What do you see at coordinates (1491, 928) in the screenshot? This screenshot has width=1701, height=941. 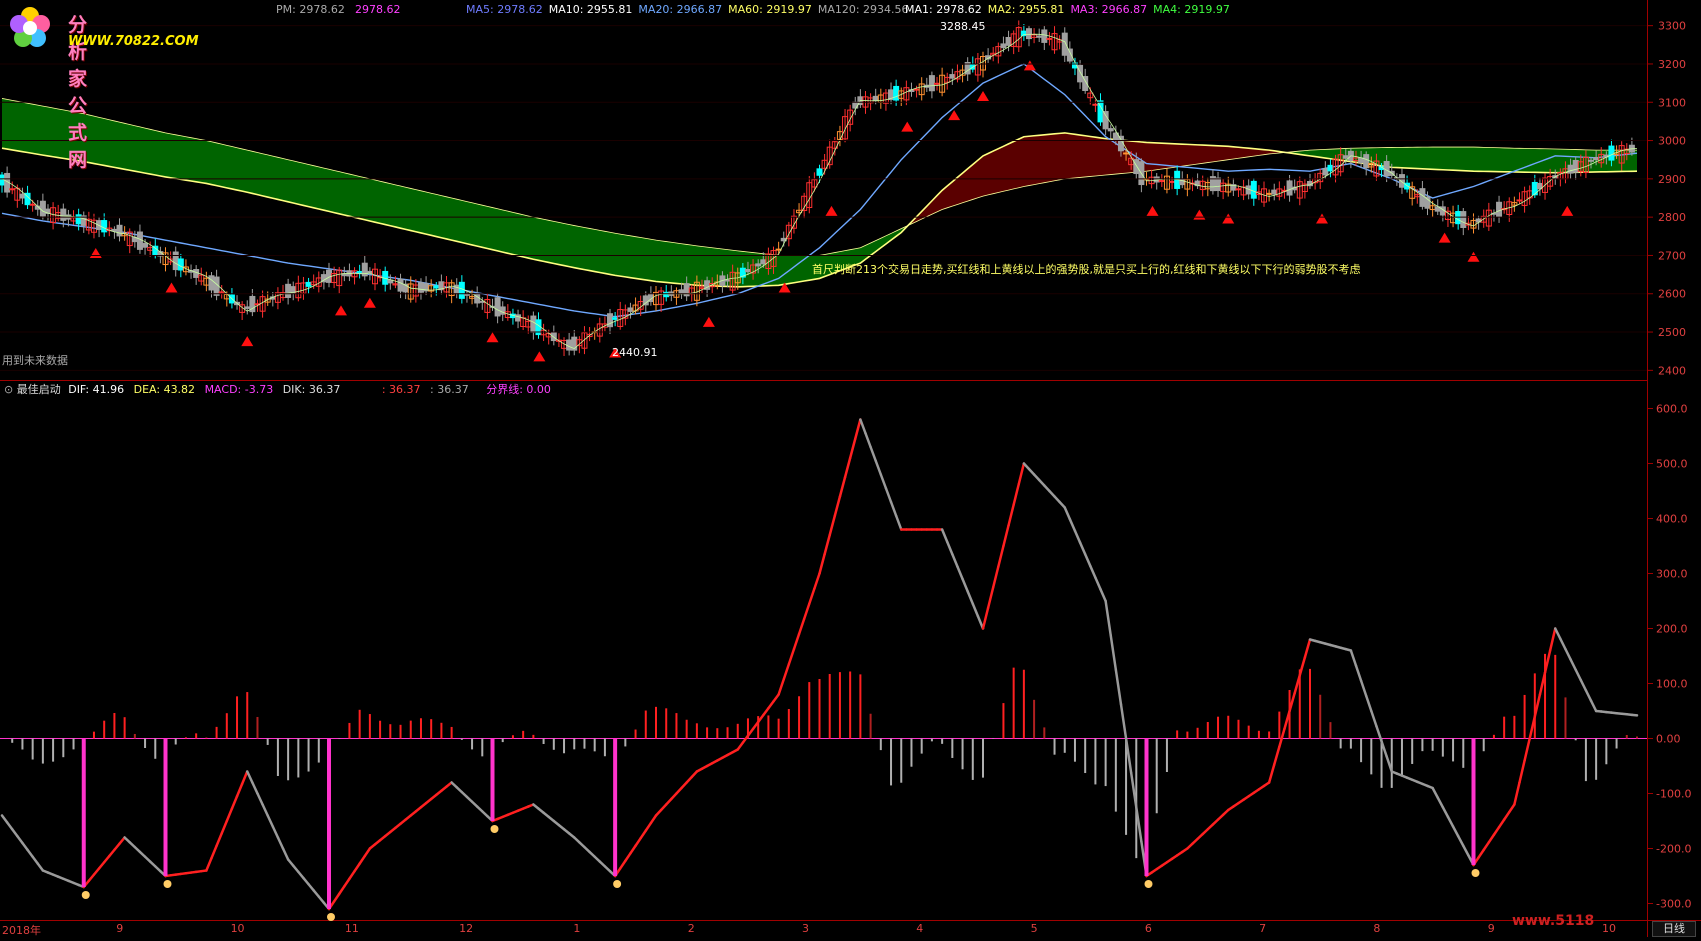 I see `date-tick-label: 9` at bounding box center [1491, 928].